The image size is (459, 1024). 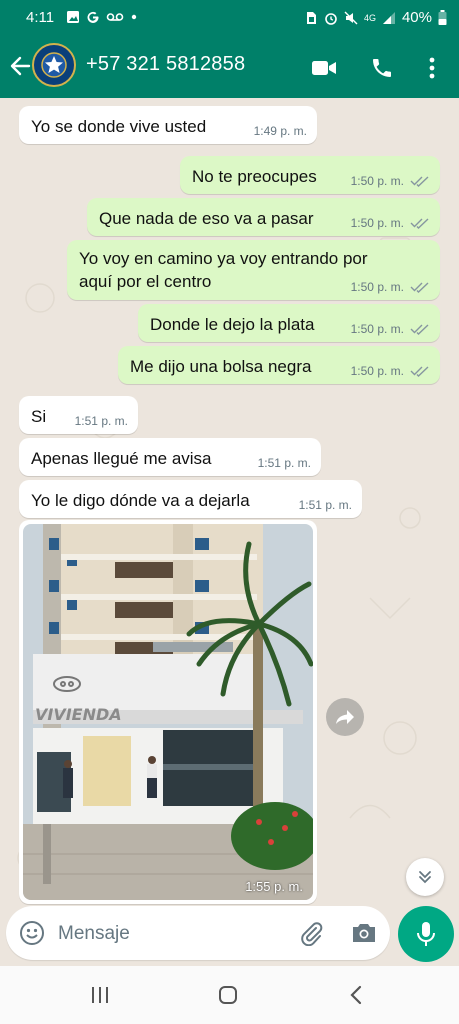 I want to click on back-arrow-icon, so click(x=20, y=66).